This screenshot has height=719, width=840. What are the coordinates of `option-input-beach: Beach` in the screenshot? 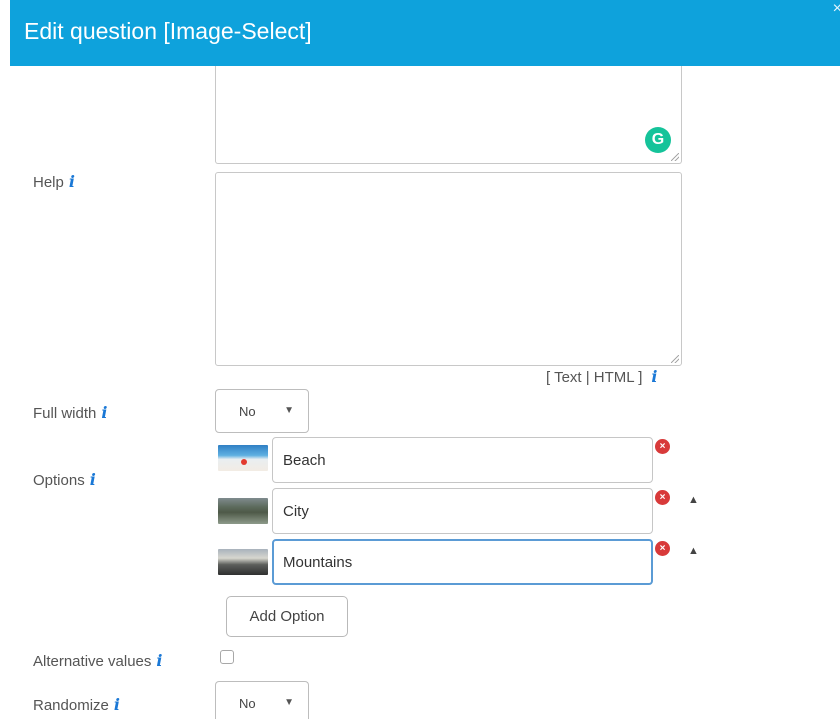 It's located at (462, 460).